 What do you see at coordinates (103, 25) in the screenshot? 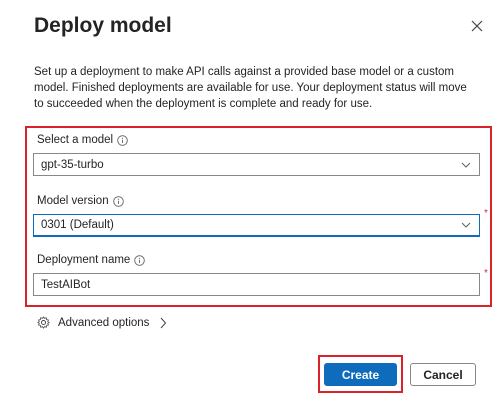
I see `dialog-title: Deploy model` at bounding box center [103, 25].